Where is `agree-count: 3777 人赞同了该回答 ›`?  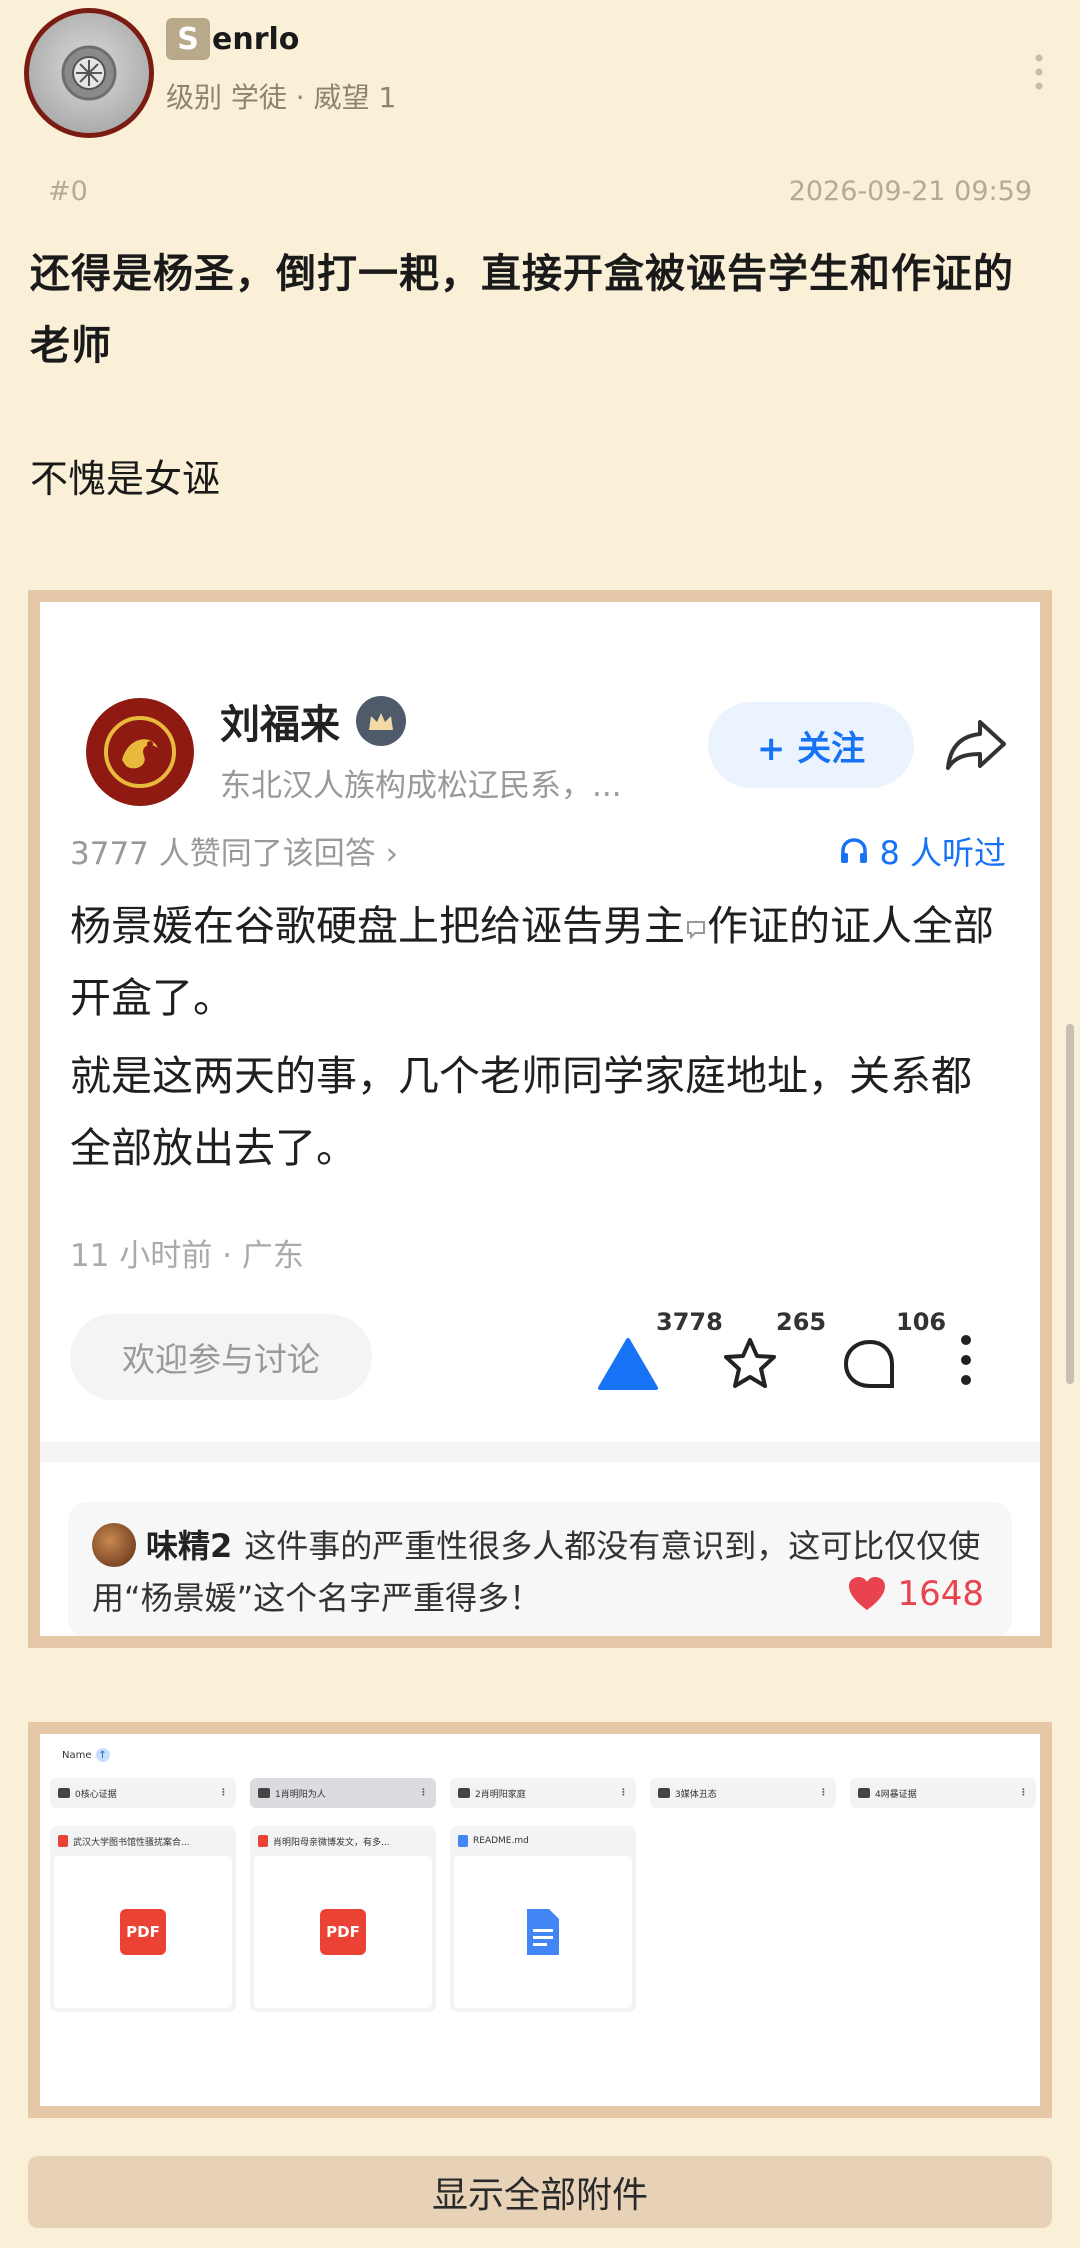 agree-count: 3777 人赞同了该回答 › is located at coordinates (234, 850).